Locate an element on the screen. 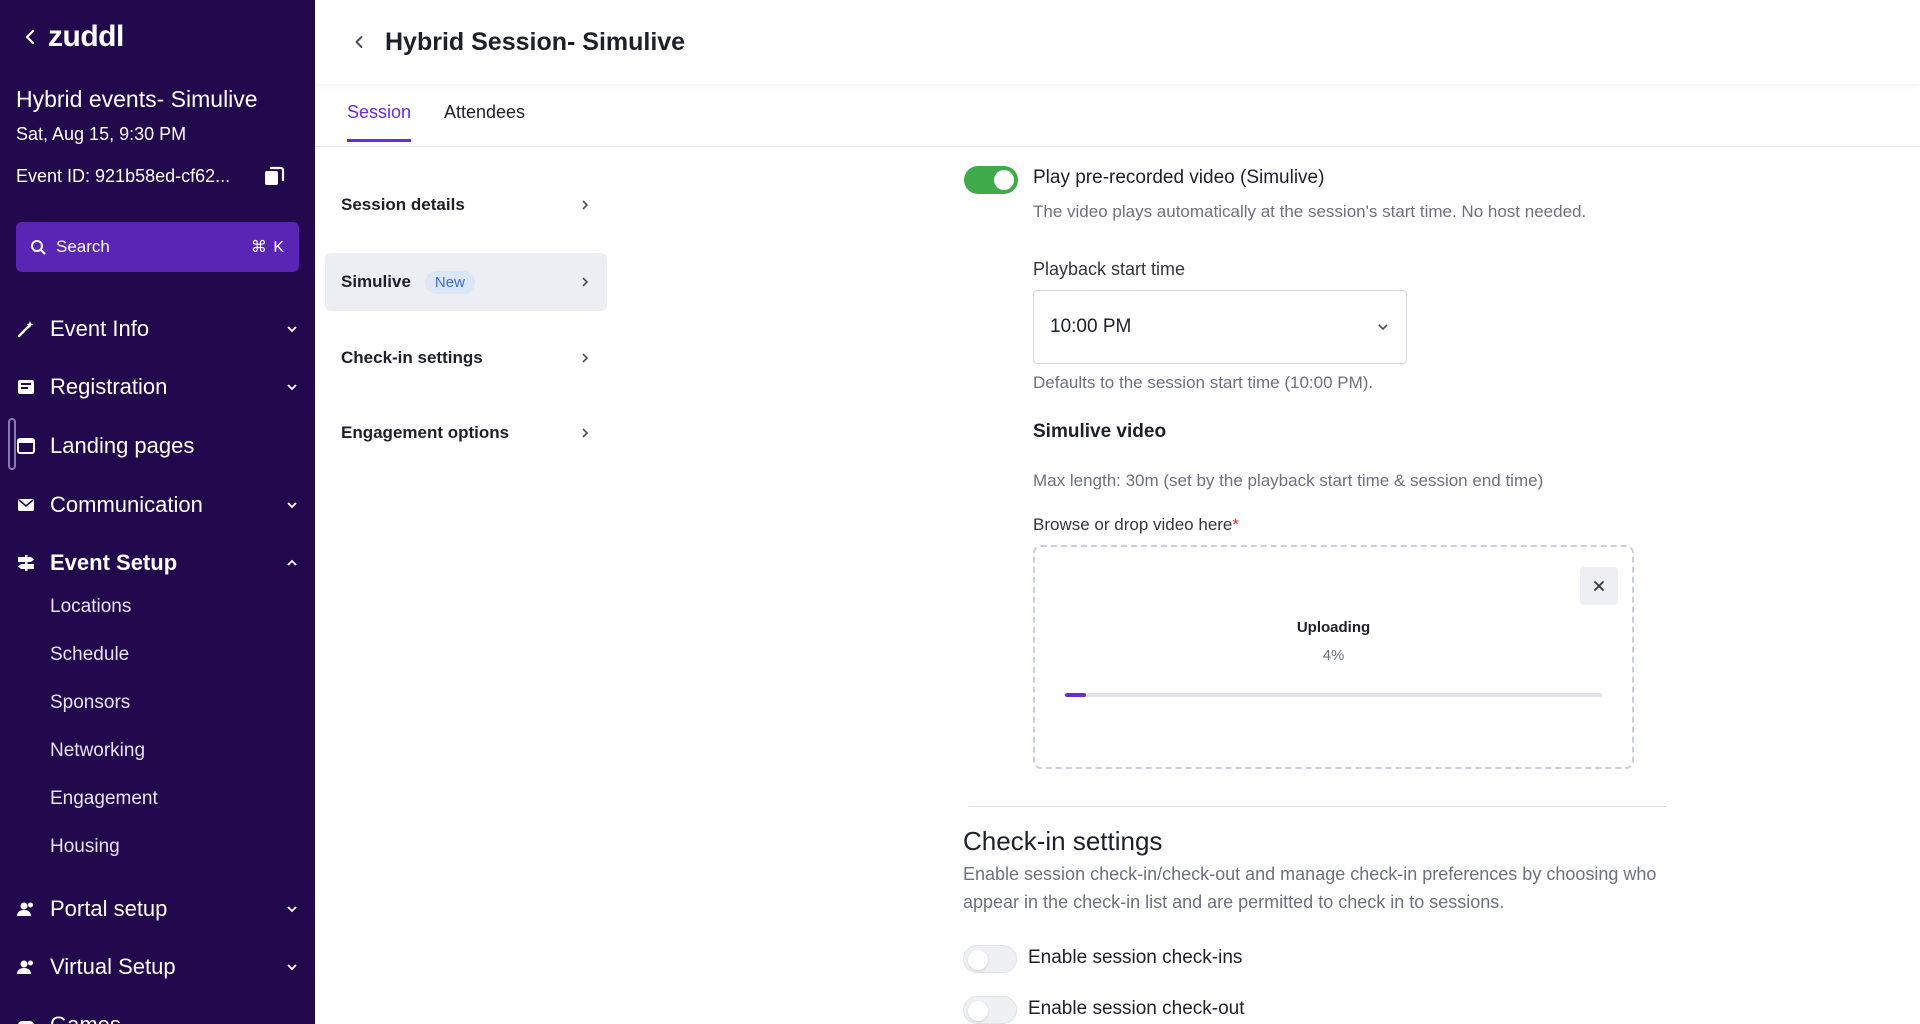 The width and height of the screenshot is (1920, 1024). inner-nav-label: Simulive is located at coordinates (376, 281).